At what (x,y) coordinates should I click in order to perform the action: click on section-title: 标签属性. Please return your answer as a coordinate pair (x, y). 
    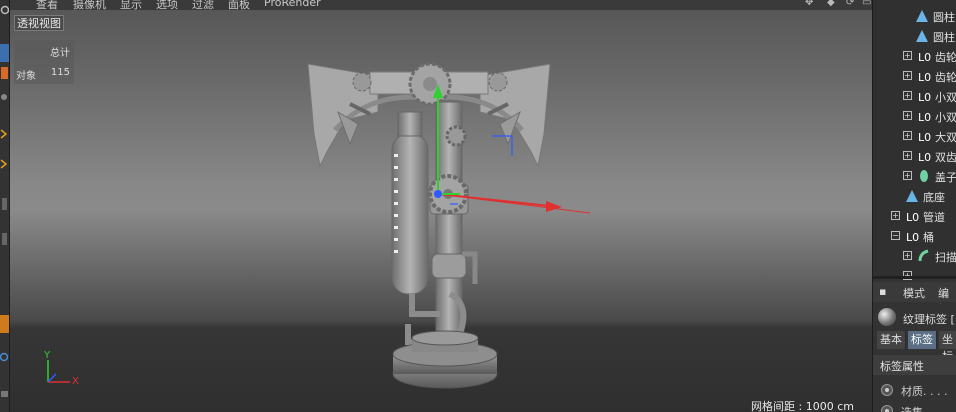
    Looking at the image, I should click on (902, 366).